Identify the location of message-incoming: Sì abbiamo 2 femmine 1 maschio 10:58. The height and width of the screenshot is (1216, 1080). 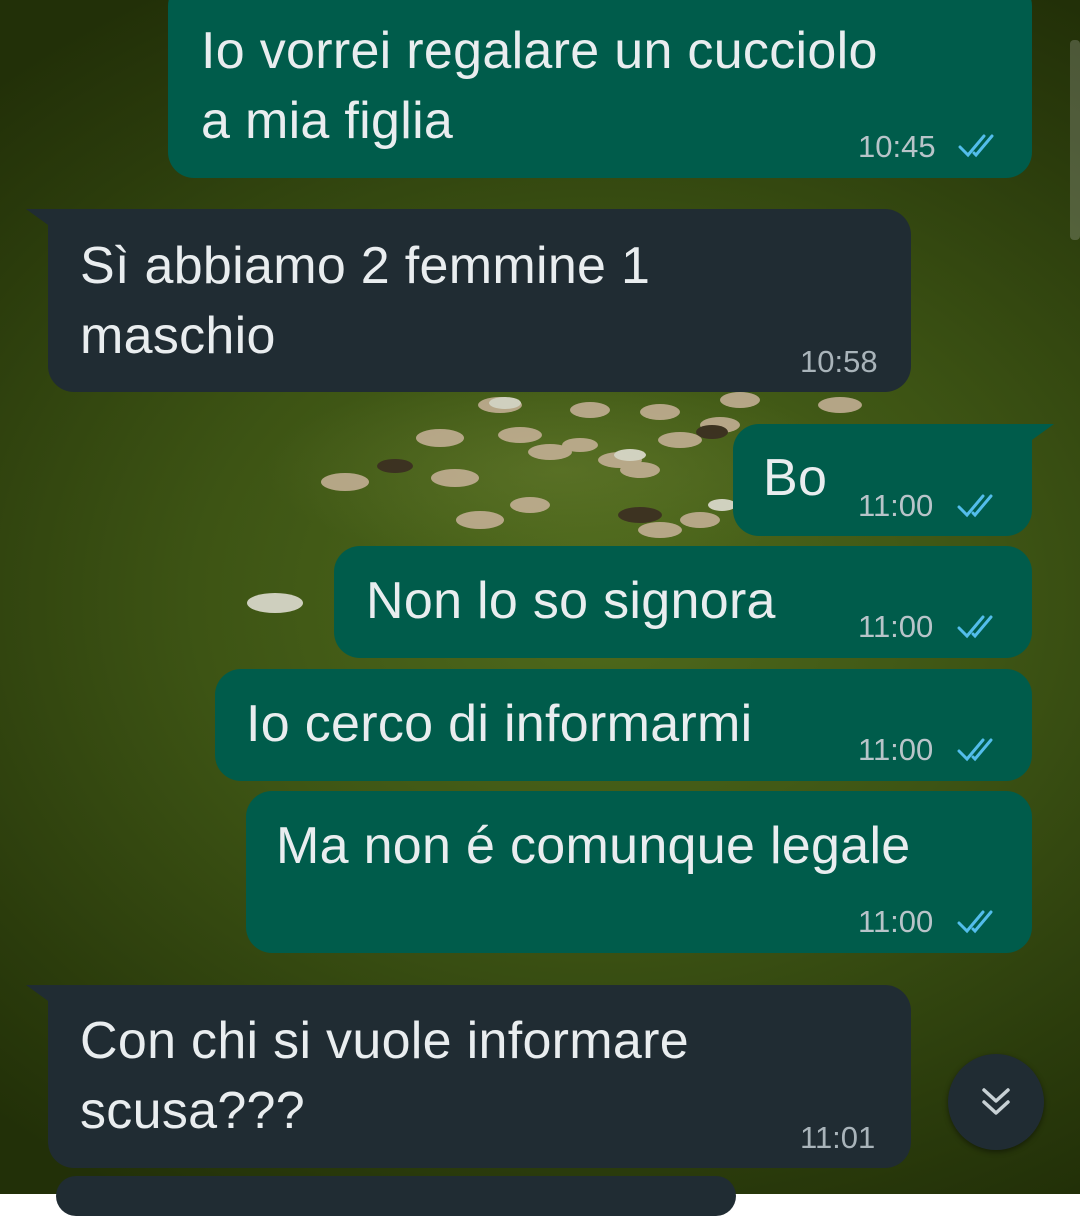
(479, 300).